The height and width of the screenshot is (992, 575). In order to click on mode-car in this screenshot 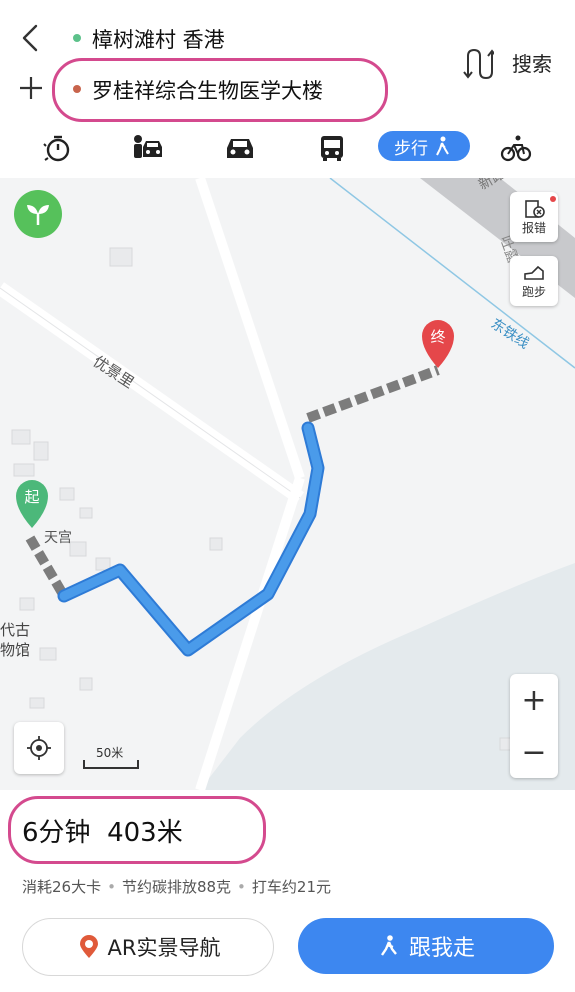, I will do `click(240, 148)`.